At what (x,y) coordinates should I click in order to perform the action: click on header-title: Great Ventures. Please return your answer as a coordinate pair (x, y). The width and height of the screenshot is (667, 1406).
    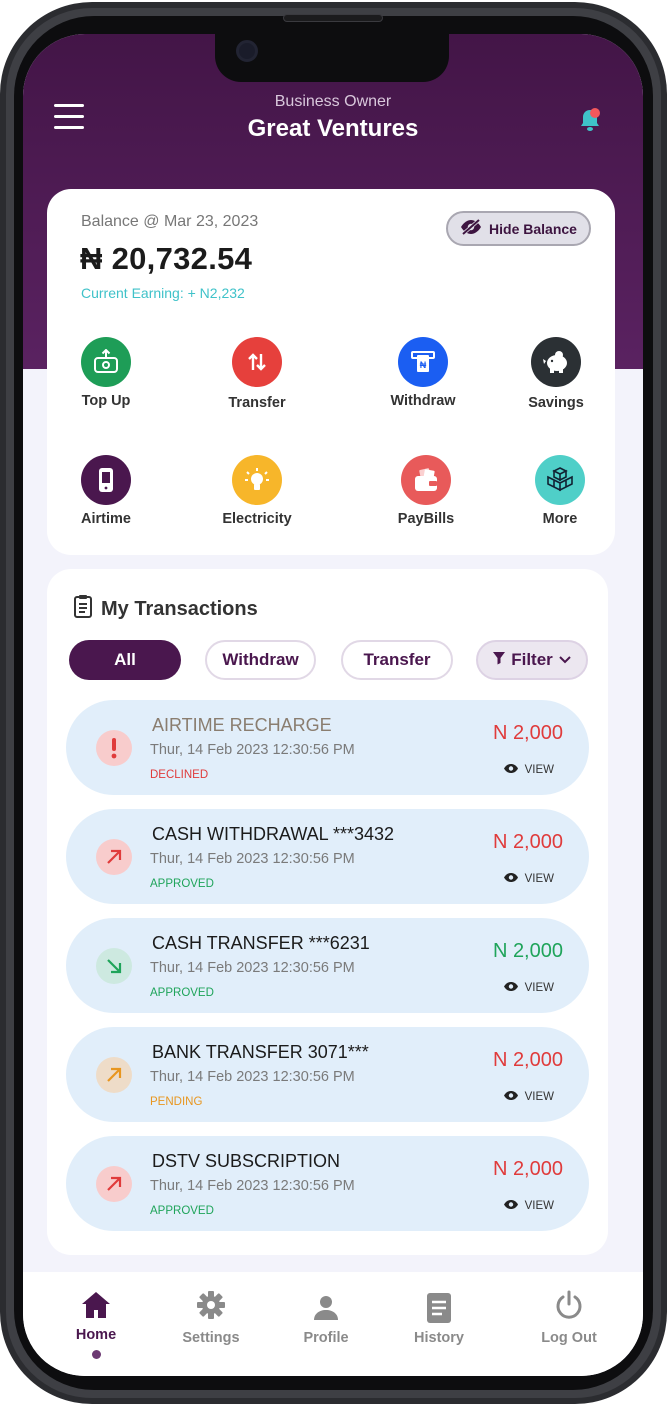
    Looking at the image, I should click on (333, 128).